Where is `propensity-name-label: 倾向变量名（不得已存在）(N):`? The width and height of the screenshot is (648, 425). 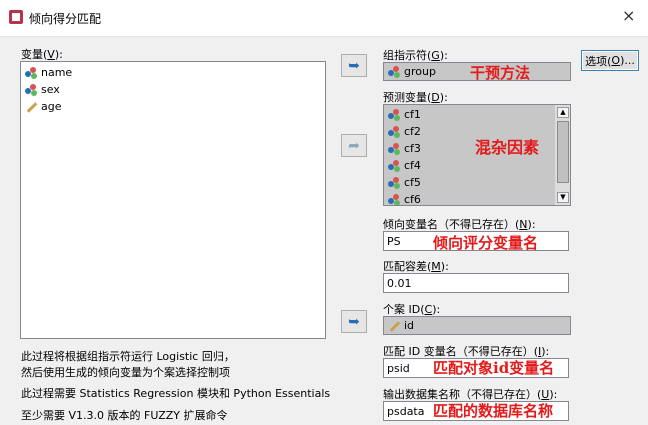
propensity-name-label: 倾向变量名（不得已存在）(N): is located at coordinates (459, 224).